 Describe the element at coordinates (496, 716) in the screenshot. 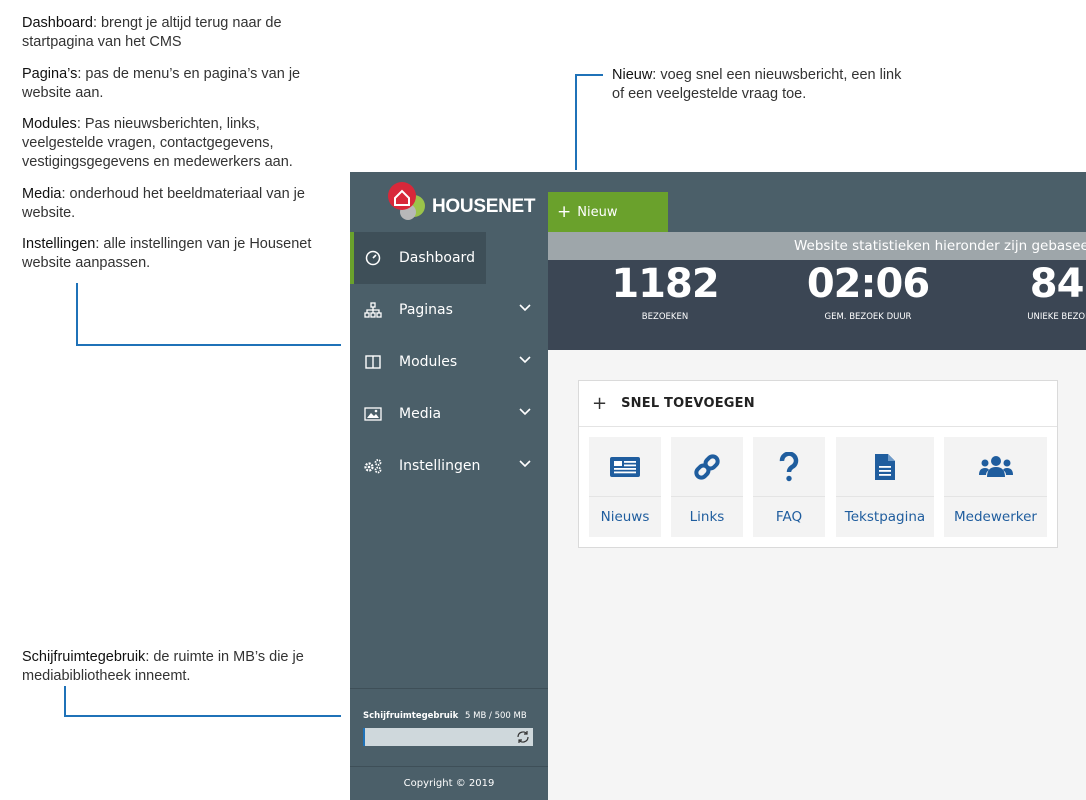

I see `disk-usage-value: 5 MB / 500 MB` at that location.